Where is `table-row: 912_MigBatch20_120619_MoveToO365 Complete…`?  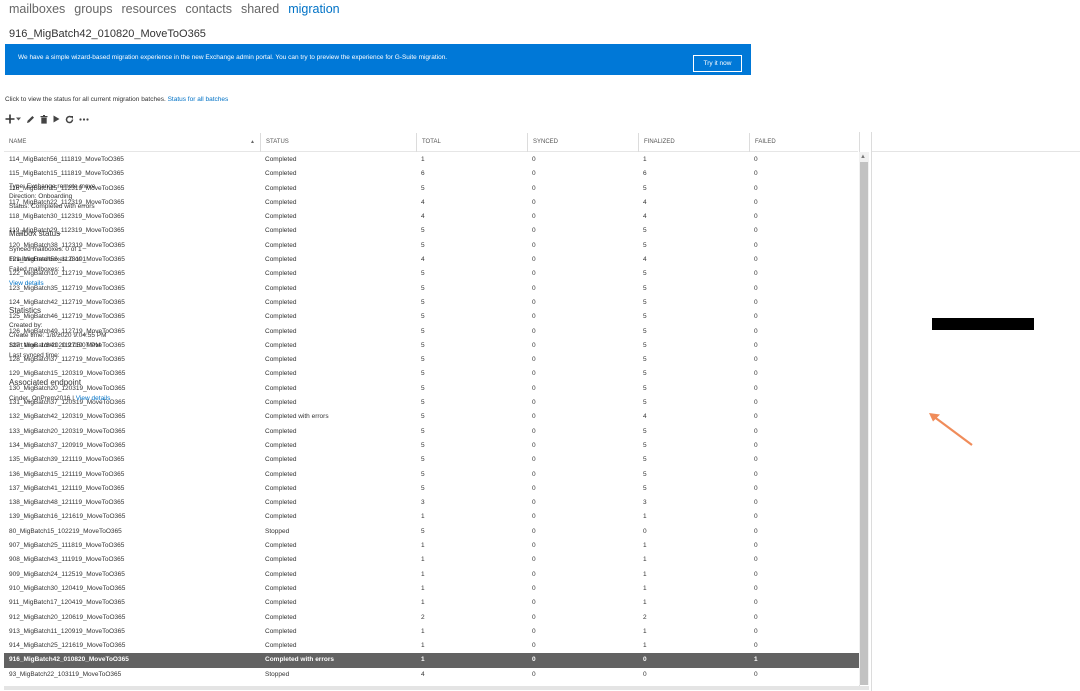 table-row: 912_MigBatch20_120619_MoveToO365 Complete… is located at coordinates (431, 618).